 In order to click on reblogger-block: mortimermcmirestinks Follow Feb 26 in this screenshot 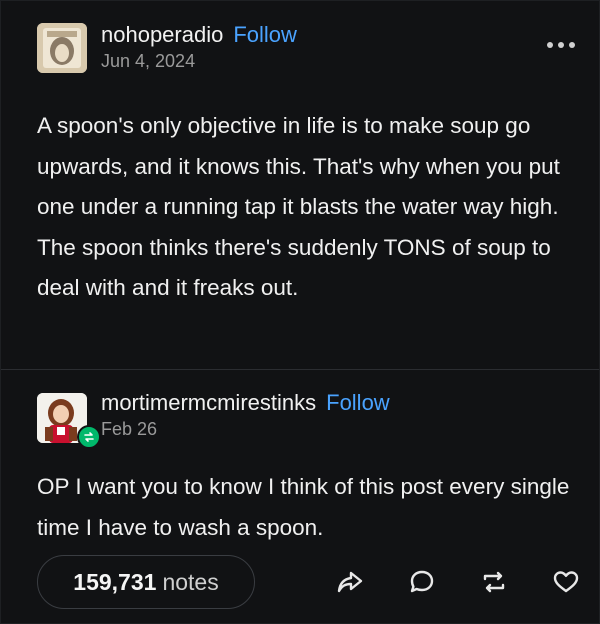, I will do `click(245, 414)`.